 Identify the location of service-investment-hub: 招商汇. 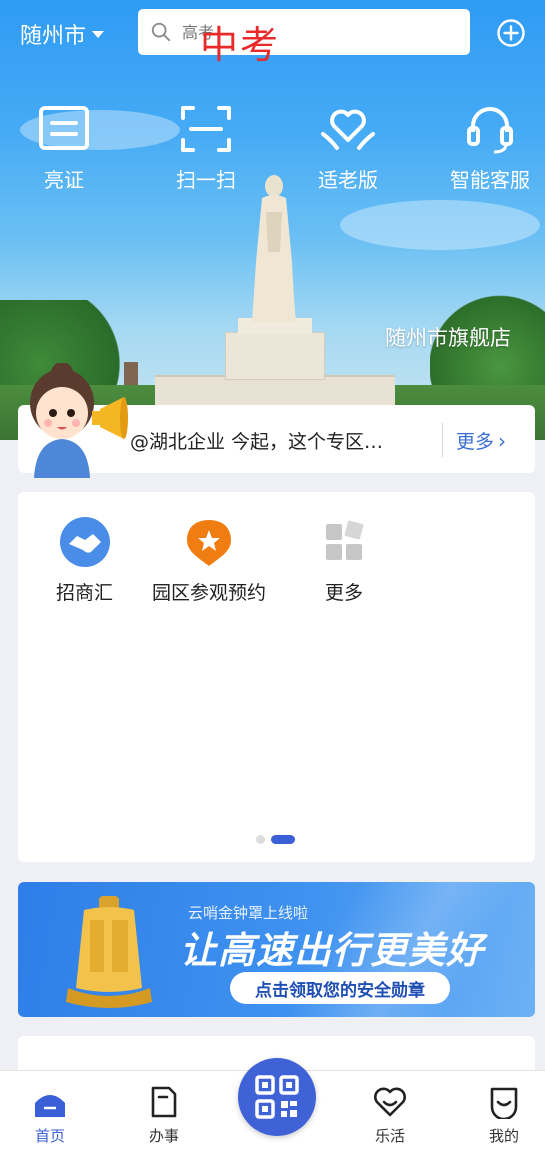
(84, 560).